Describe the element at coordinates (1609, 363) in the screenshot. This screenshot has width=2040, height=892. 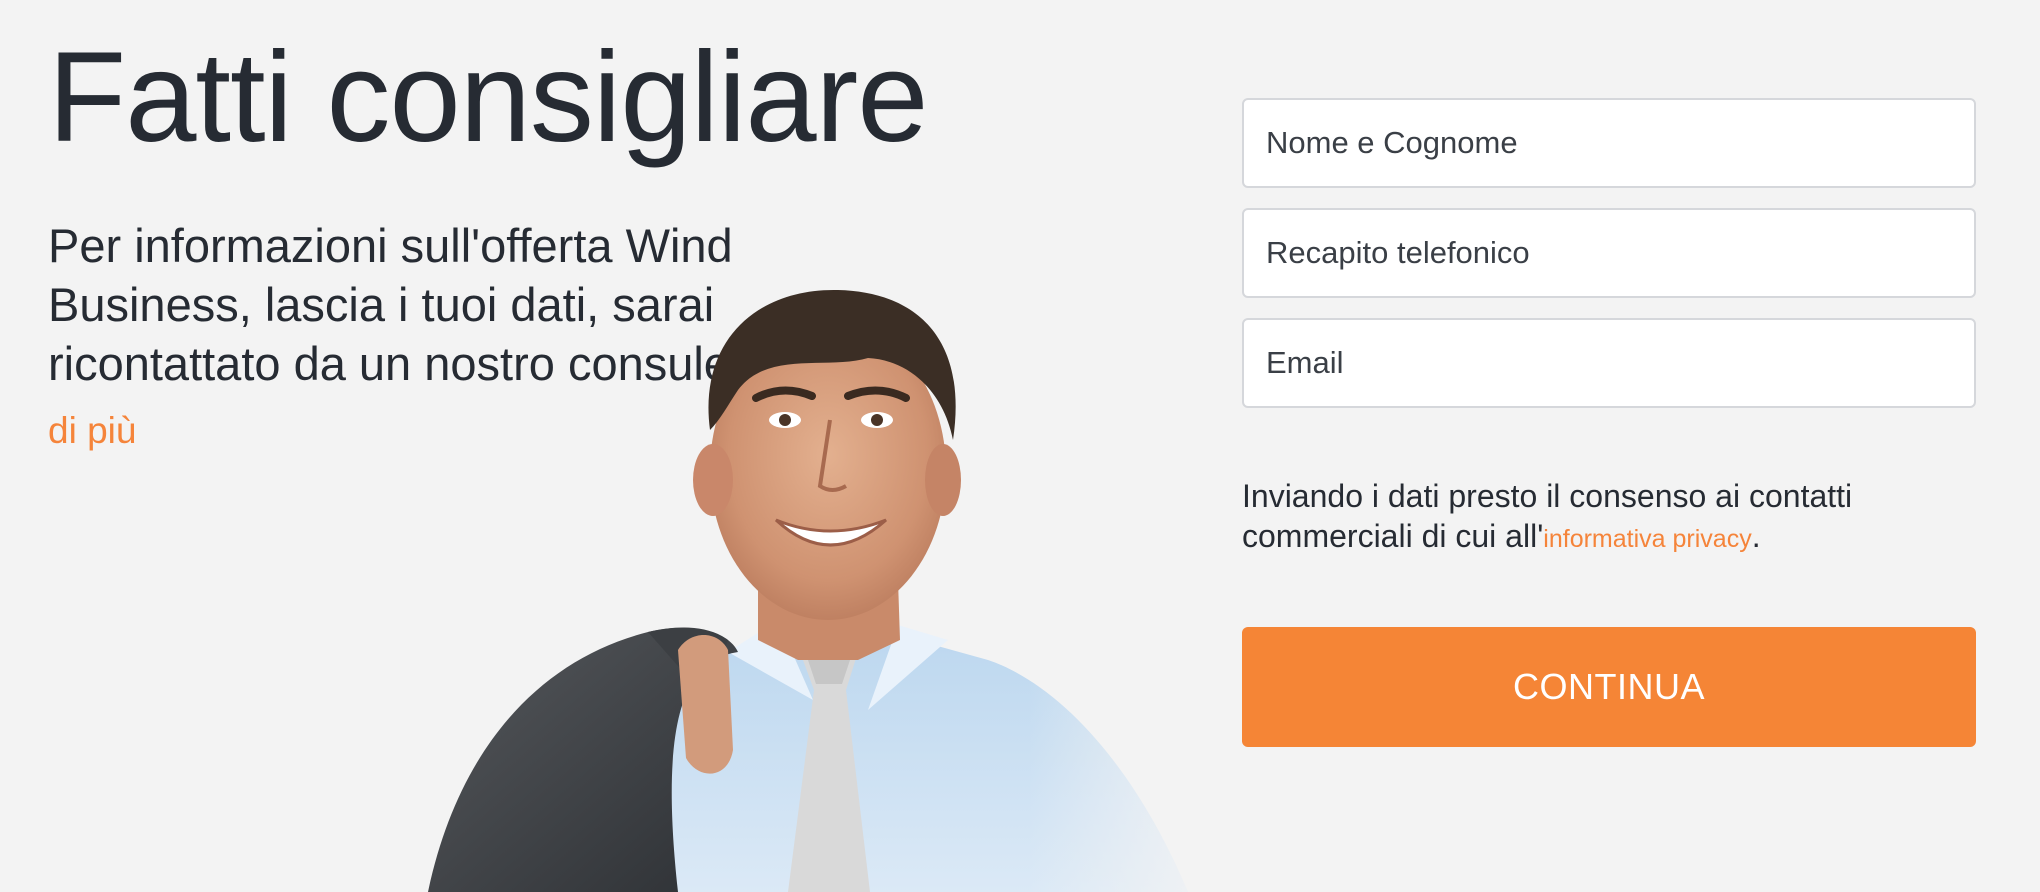
I see `email-field` at that location.